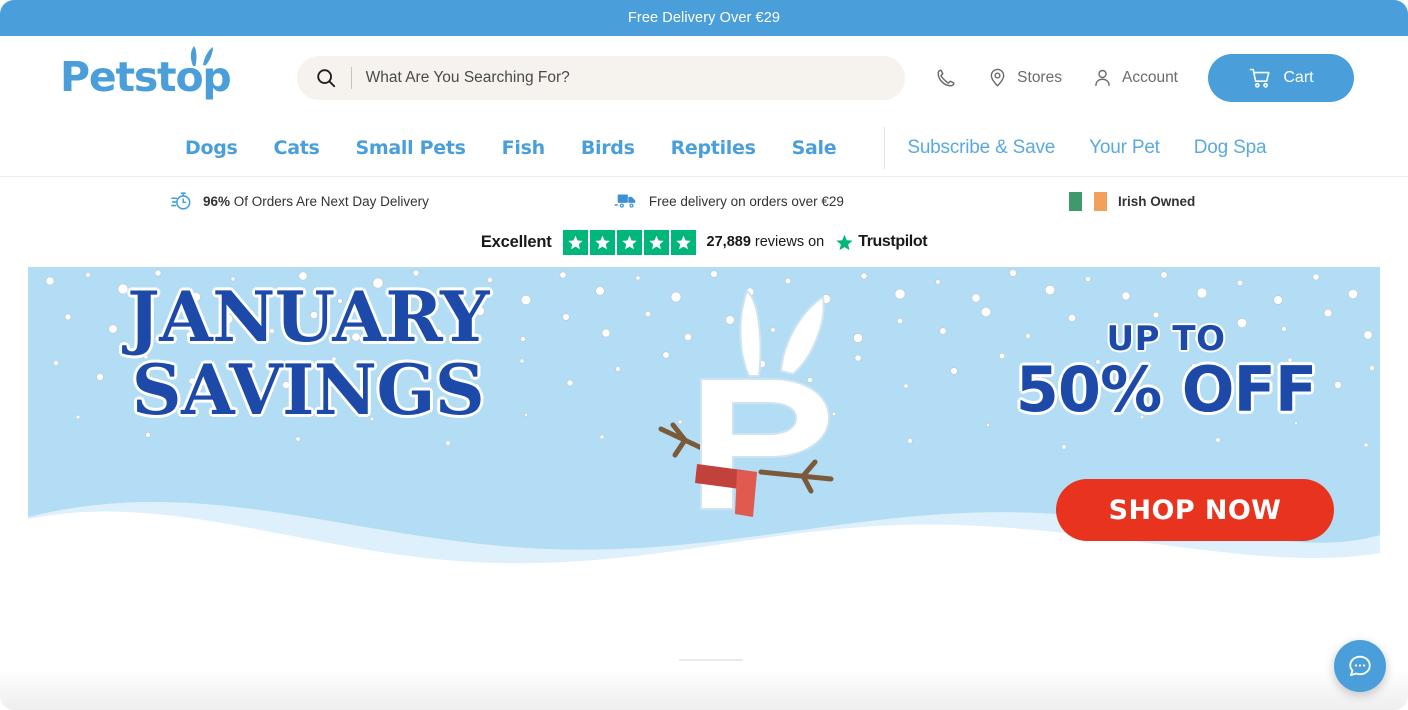 This screenshot has width=1408, height=710. Describe the element at coordinates (308, 317) in the screenshot. I see `hero-headline-line-1: JANUARY` at that location.